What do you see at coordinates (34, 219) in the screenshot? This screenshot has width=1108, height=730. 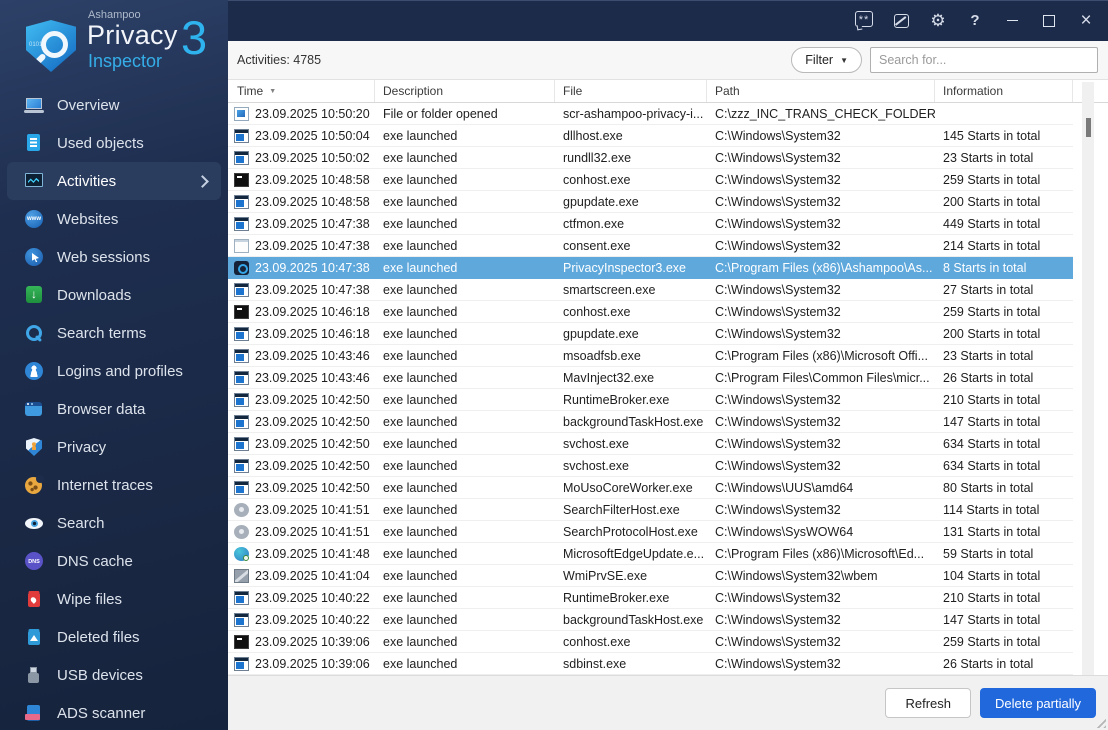 I see `websites-icon: www` at bounding box center [34, 219].